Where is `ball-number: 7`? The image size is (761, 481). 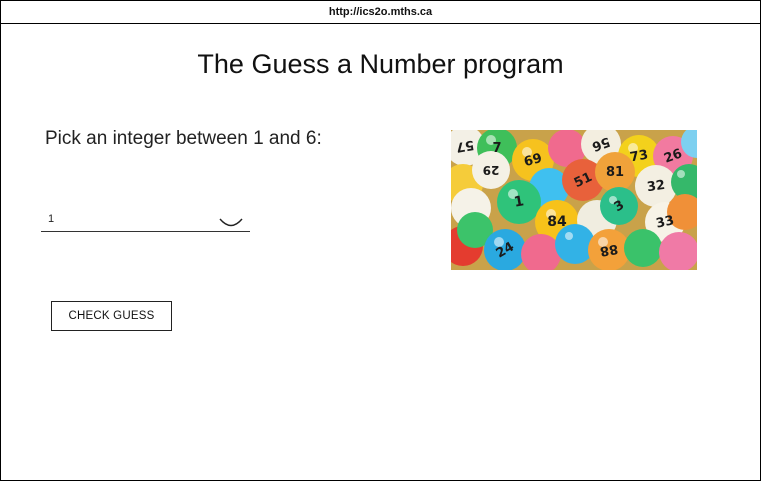 ball-number: 7 is located at coordinates (496, 148).